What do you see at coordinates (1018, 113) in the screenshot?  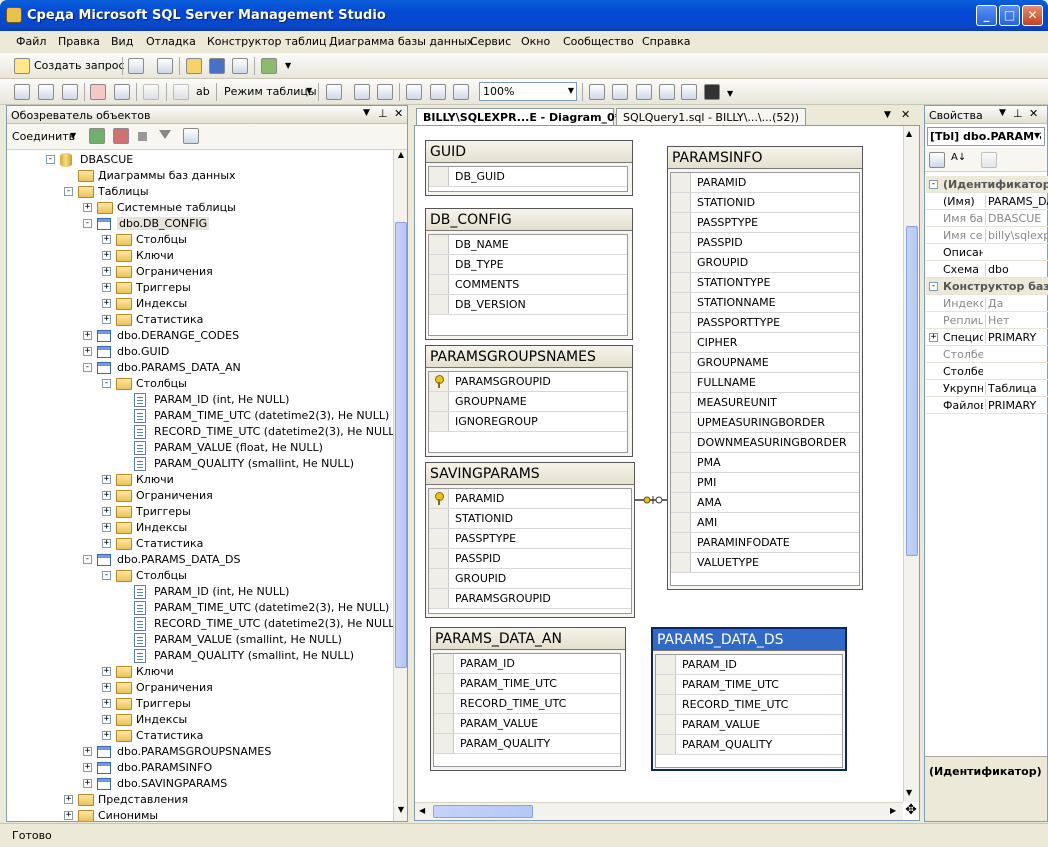 I see `properties-pin-icon: ⊥` at bounding box center [1018, 113].